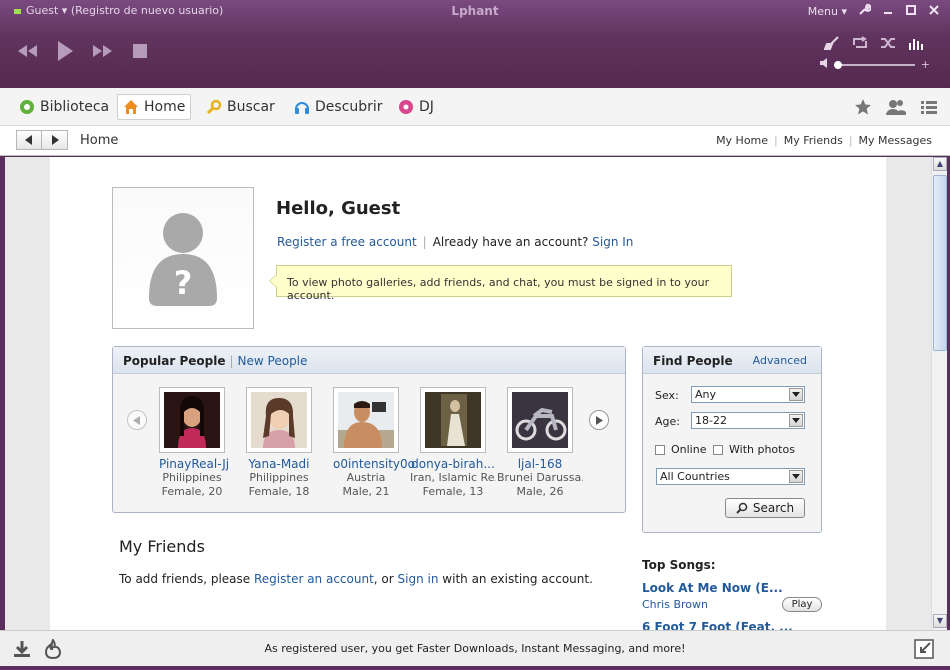  Describe the element at coordinates (174, 361) in the screenshot. I see `tab-popular-people: Popular People` at that location.